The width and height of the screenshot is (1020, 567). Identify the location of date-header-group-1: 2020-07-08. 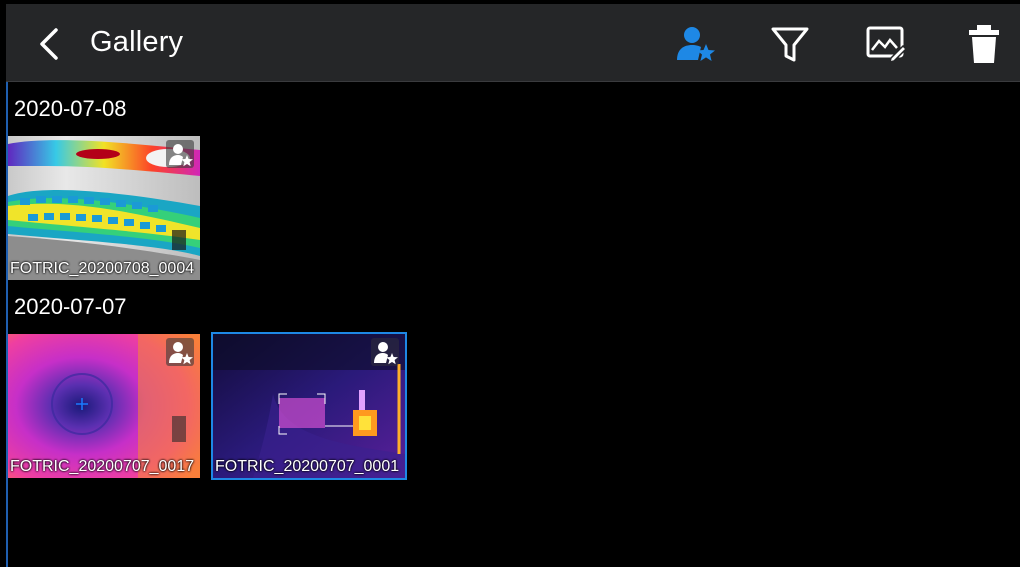
(70, 108).